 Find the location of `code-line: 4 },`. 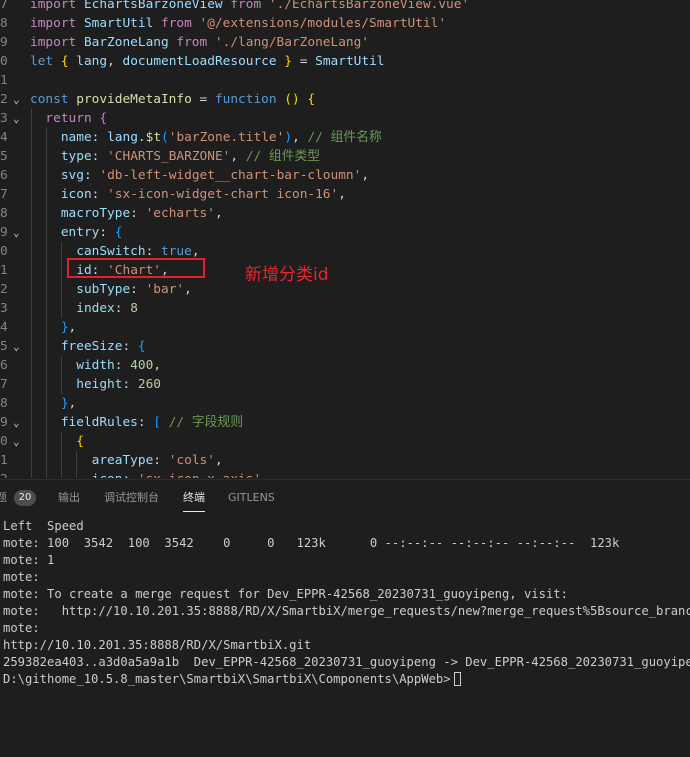

code-line: 4 }, is located at coordinates (345, 327).